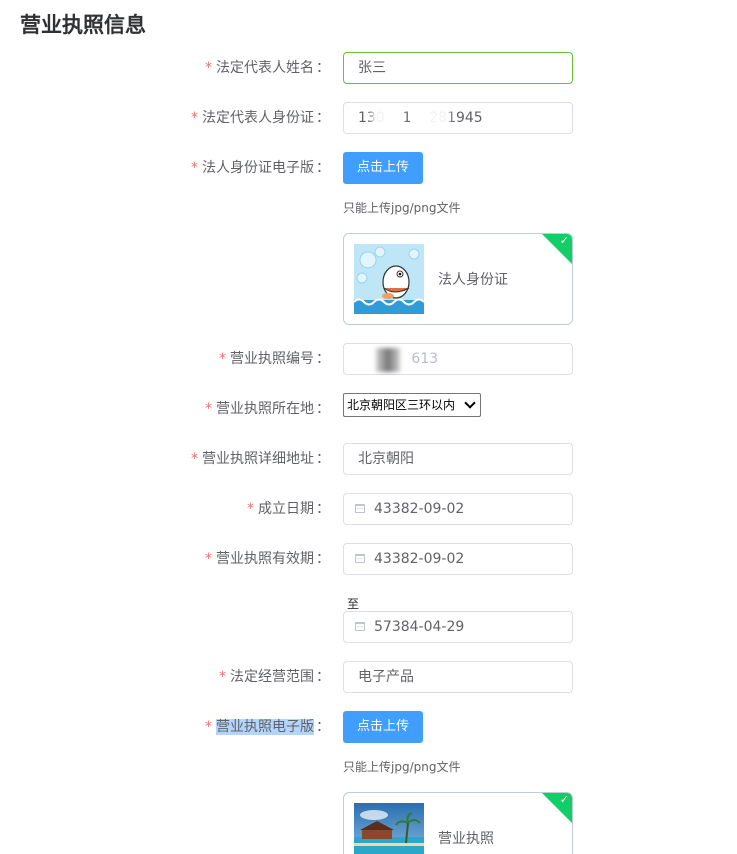 Image resolution: width=737 pixels, height=854 pixels. Describe the element at coordinates (458, 68) in the screenshot. I see `legal-rep-name-input: 张三` at that location.